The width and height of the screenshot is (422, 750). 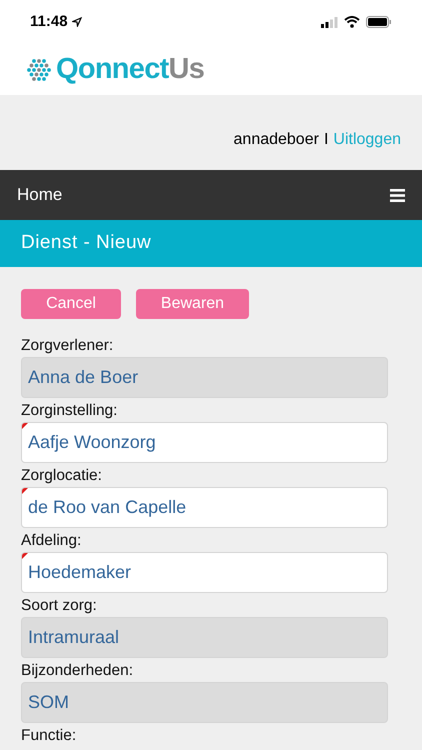 I want to click on menu-icon, so click(x=397, y=195).